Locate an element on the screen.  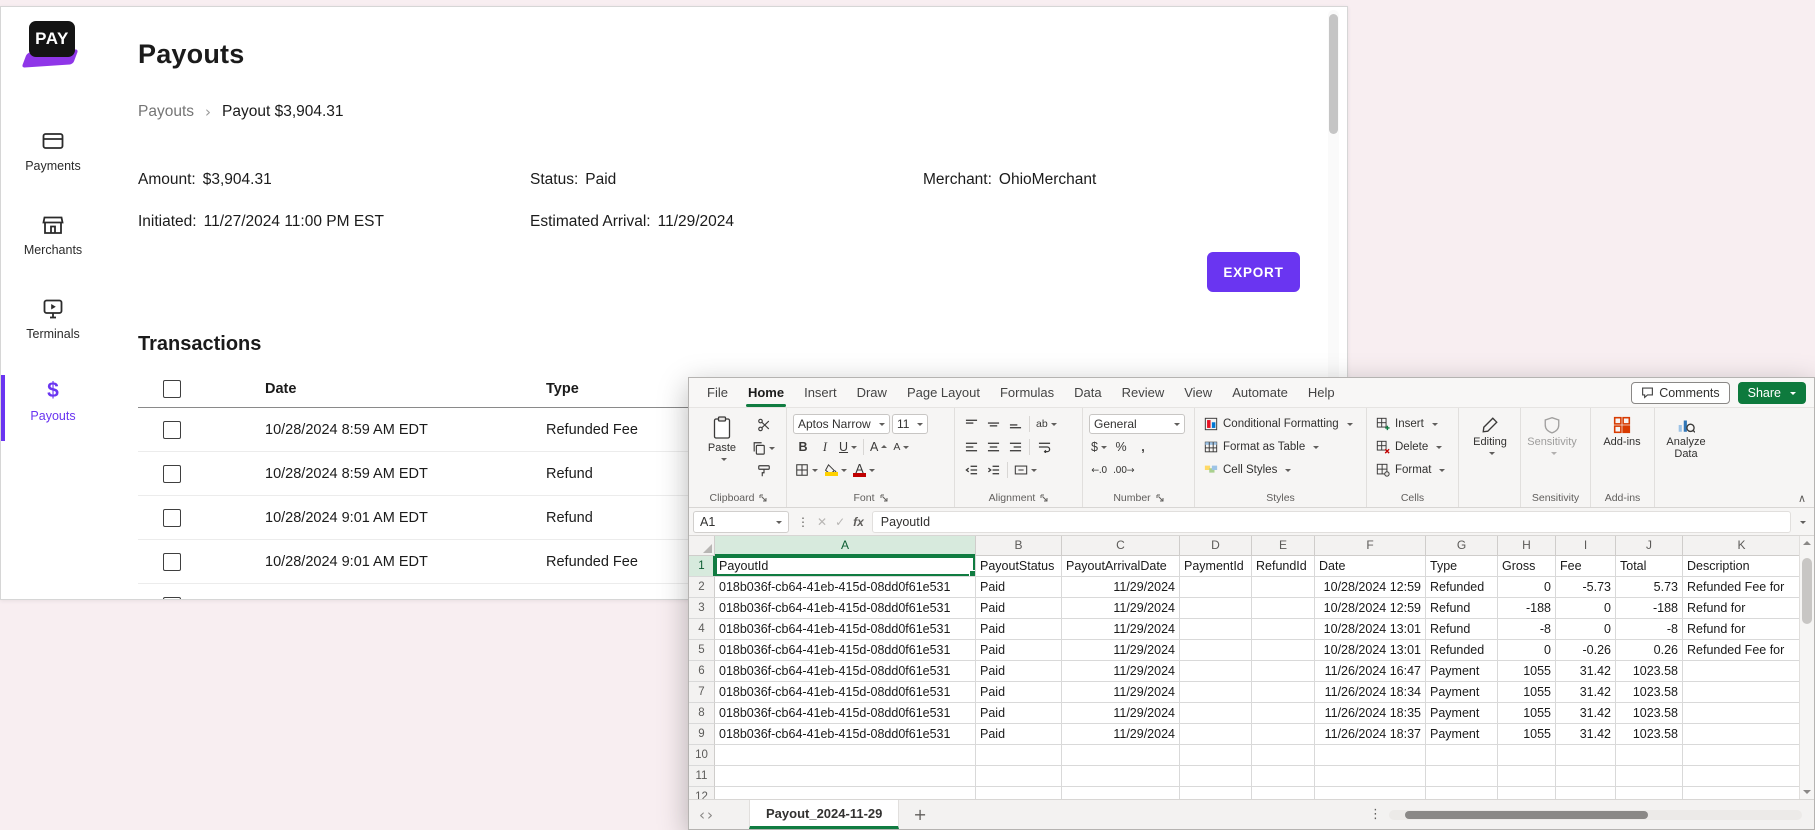
cell: -5.73 is located at coordinates (1586, 587).